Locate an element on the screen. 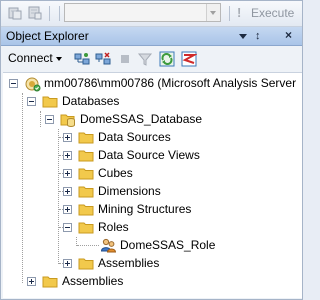 The image size is (320, 300). execute-label: Execute is located at coordinates (273, 13).